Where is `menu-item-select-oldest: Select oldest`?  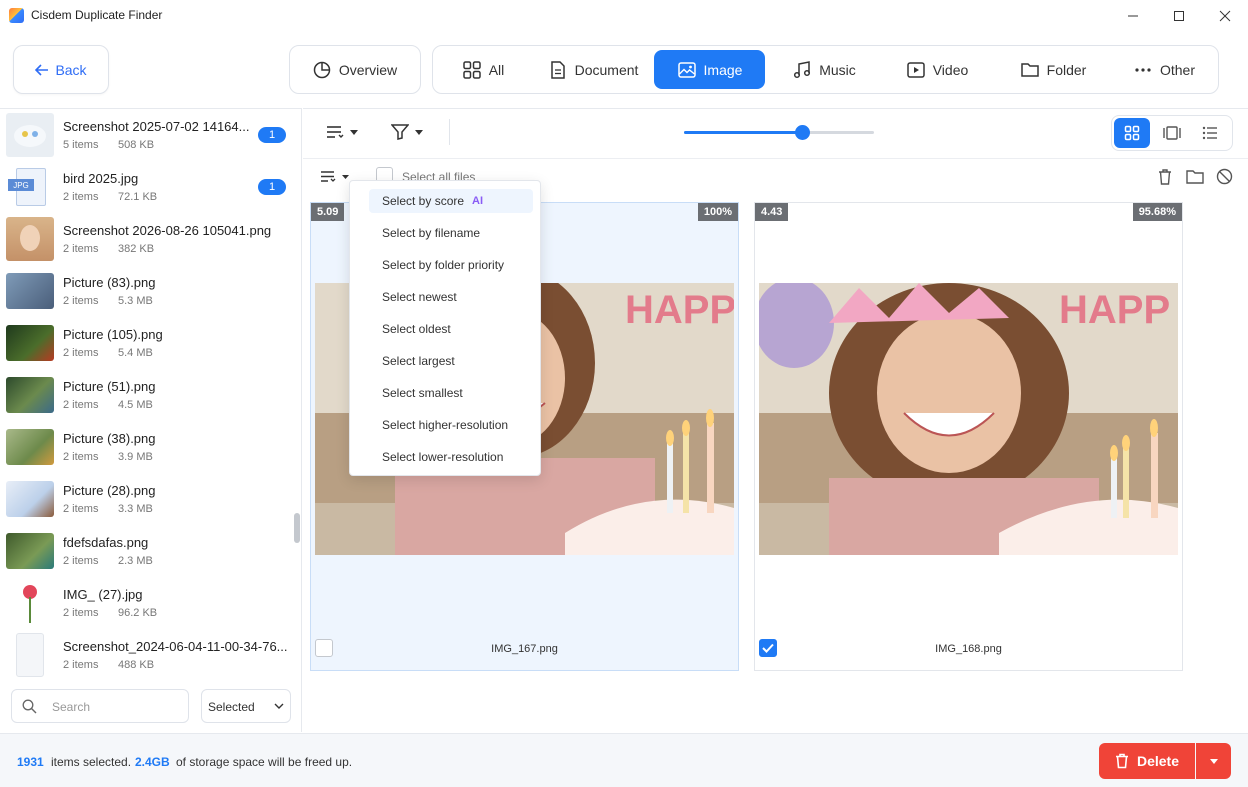 menu-item-select-oldest: Select oldest is located at coordinates (416, 329).